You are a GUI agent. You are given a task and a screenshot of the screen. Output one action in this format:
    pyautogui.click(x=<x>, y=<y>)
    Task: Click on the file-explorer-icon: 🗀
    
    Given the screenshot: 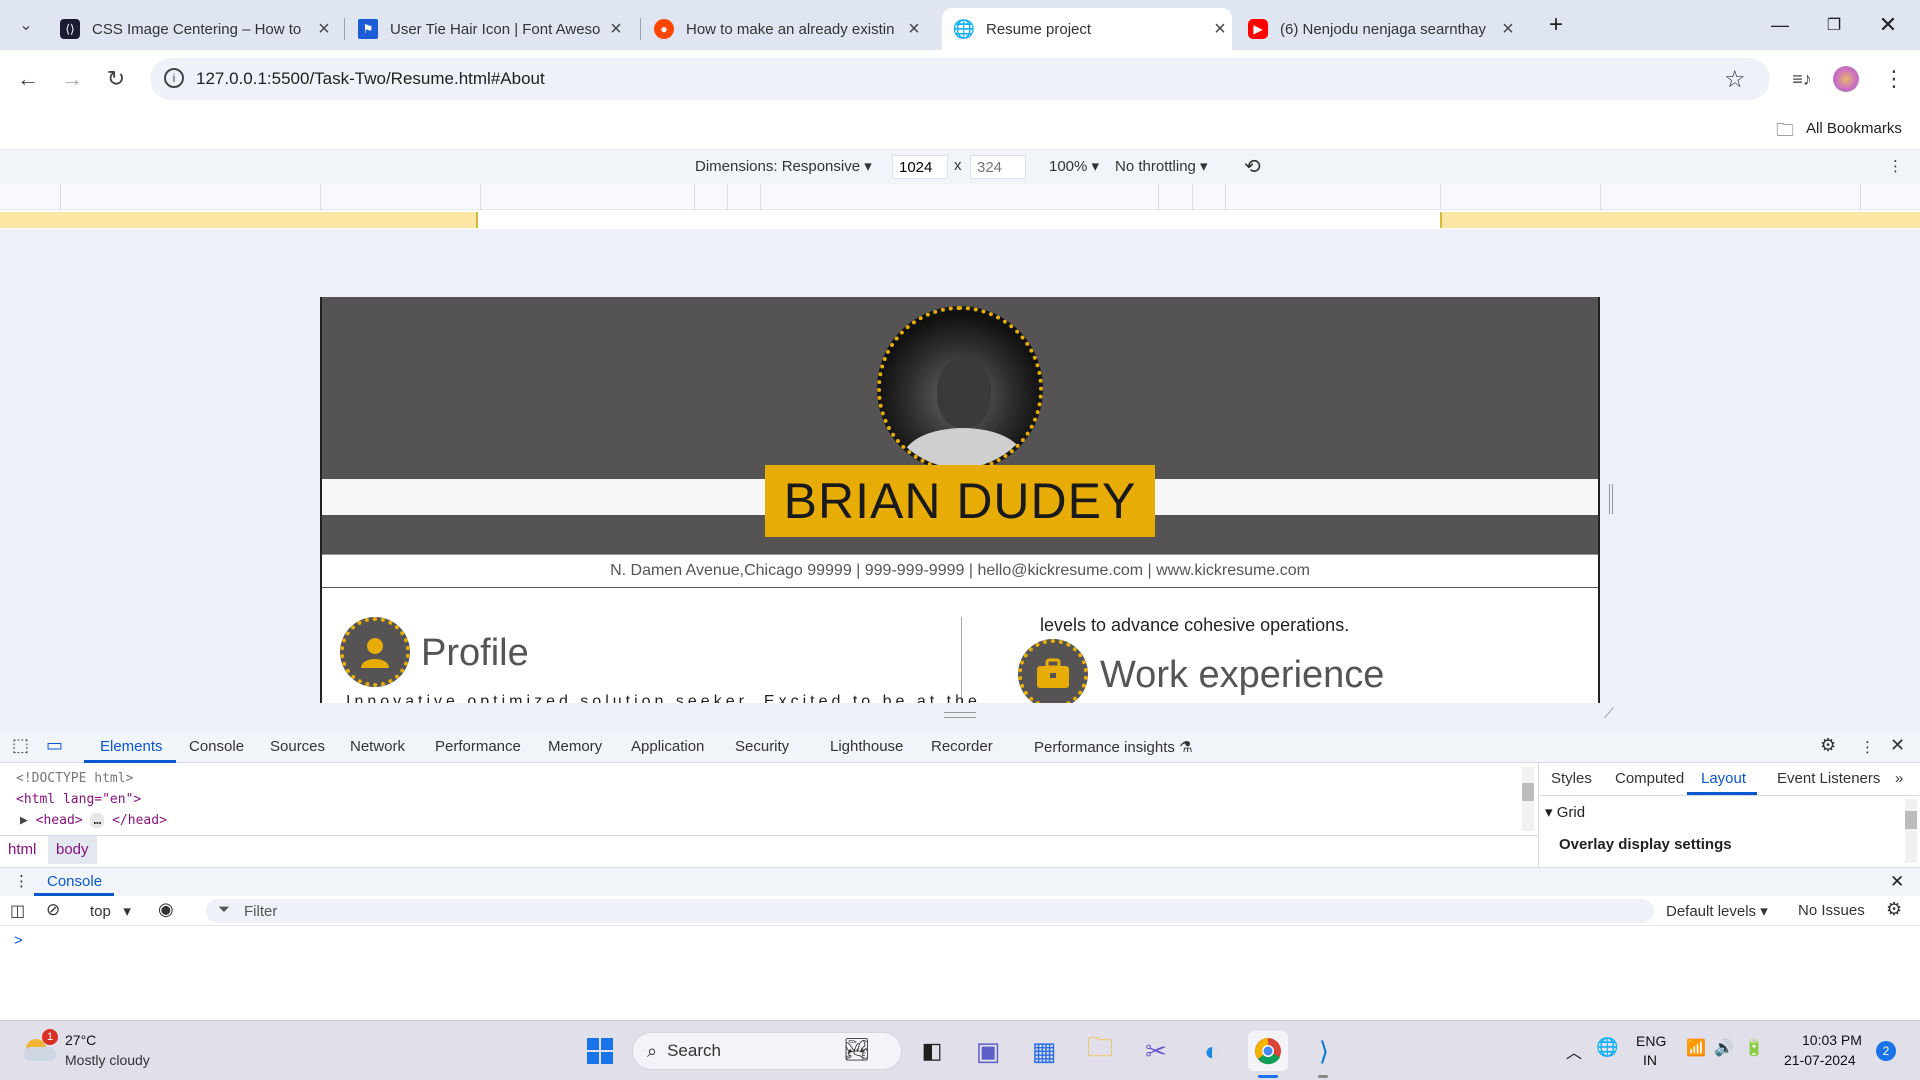 What is the action you would take?
    pyautogui.click(x=1100, y=1051)
    